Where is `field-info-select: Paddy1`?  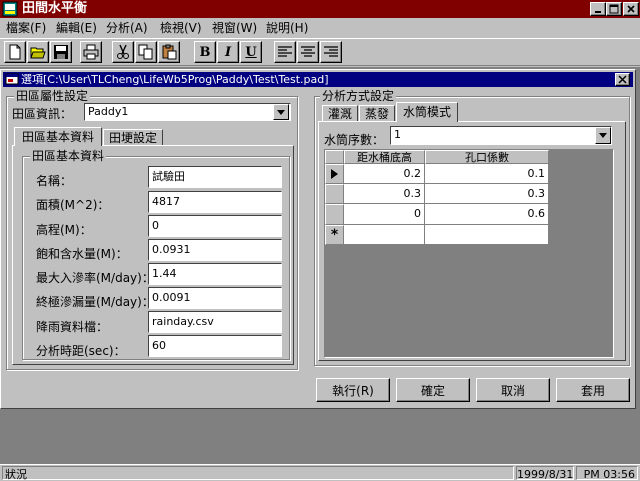
field-info-select: Paddy1 is located at coordinates (187, 112).